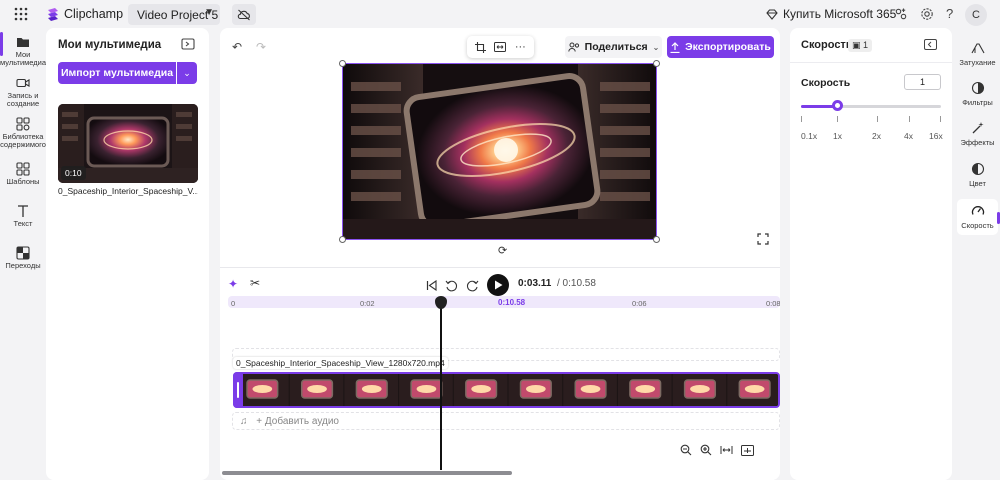  Describe the element at coordinates (110, 45) in the screenshot. I see `media-panel-title: Мои мультимедиа` at that location.